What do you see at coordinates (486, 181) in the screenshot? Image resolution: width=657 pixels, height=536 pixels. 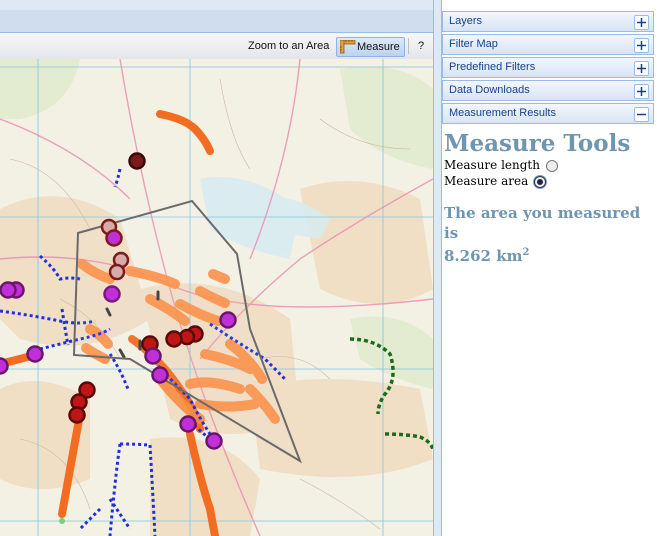 I see `measure-area-label: Measure area` at bounding box center [486, 181].